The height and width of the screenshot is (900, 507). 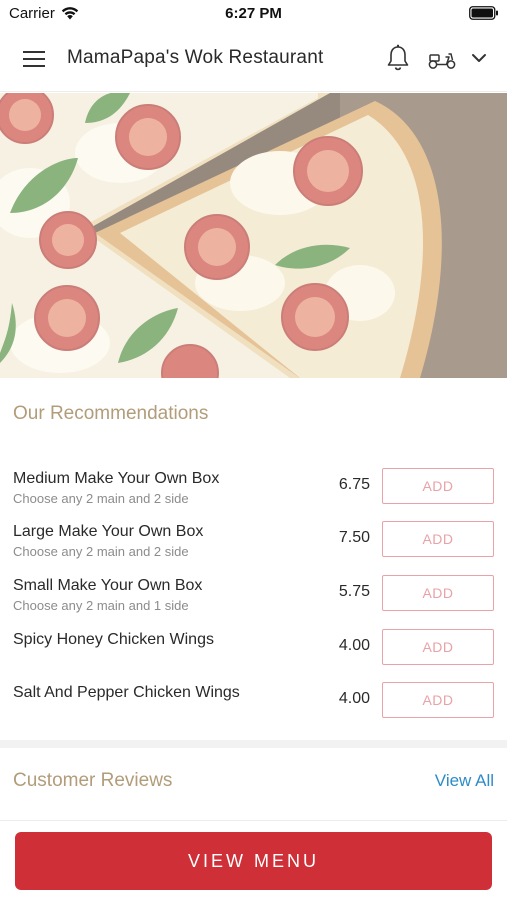 What do you see at coordinates (354, 591) in the screenshot?
I see `item-price: 5.75` at bounding box center [354, 591].